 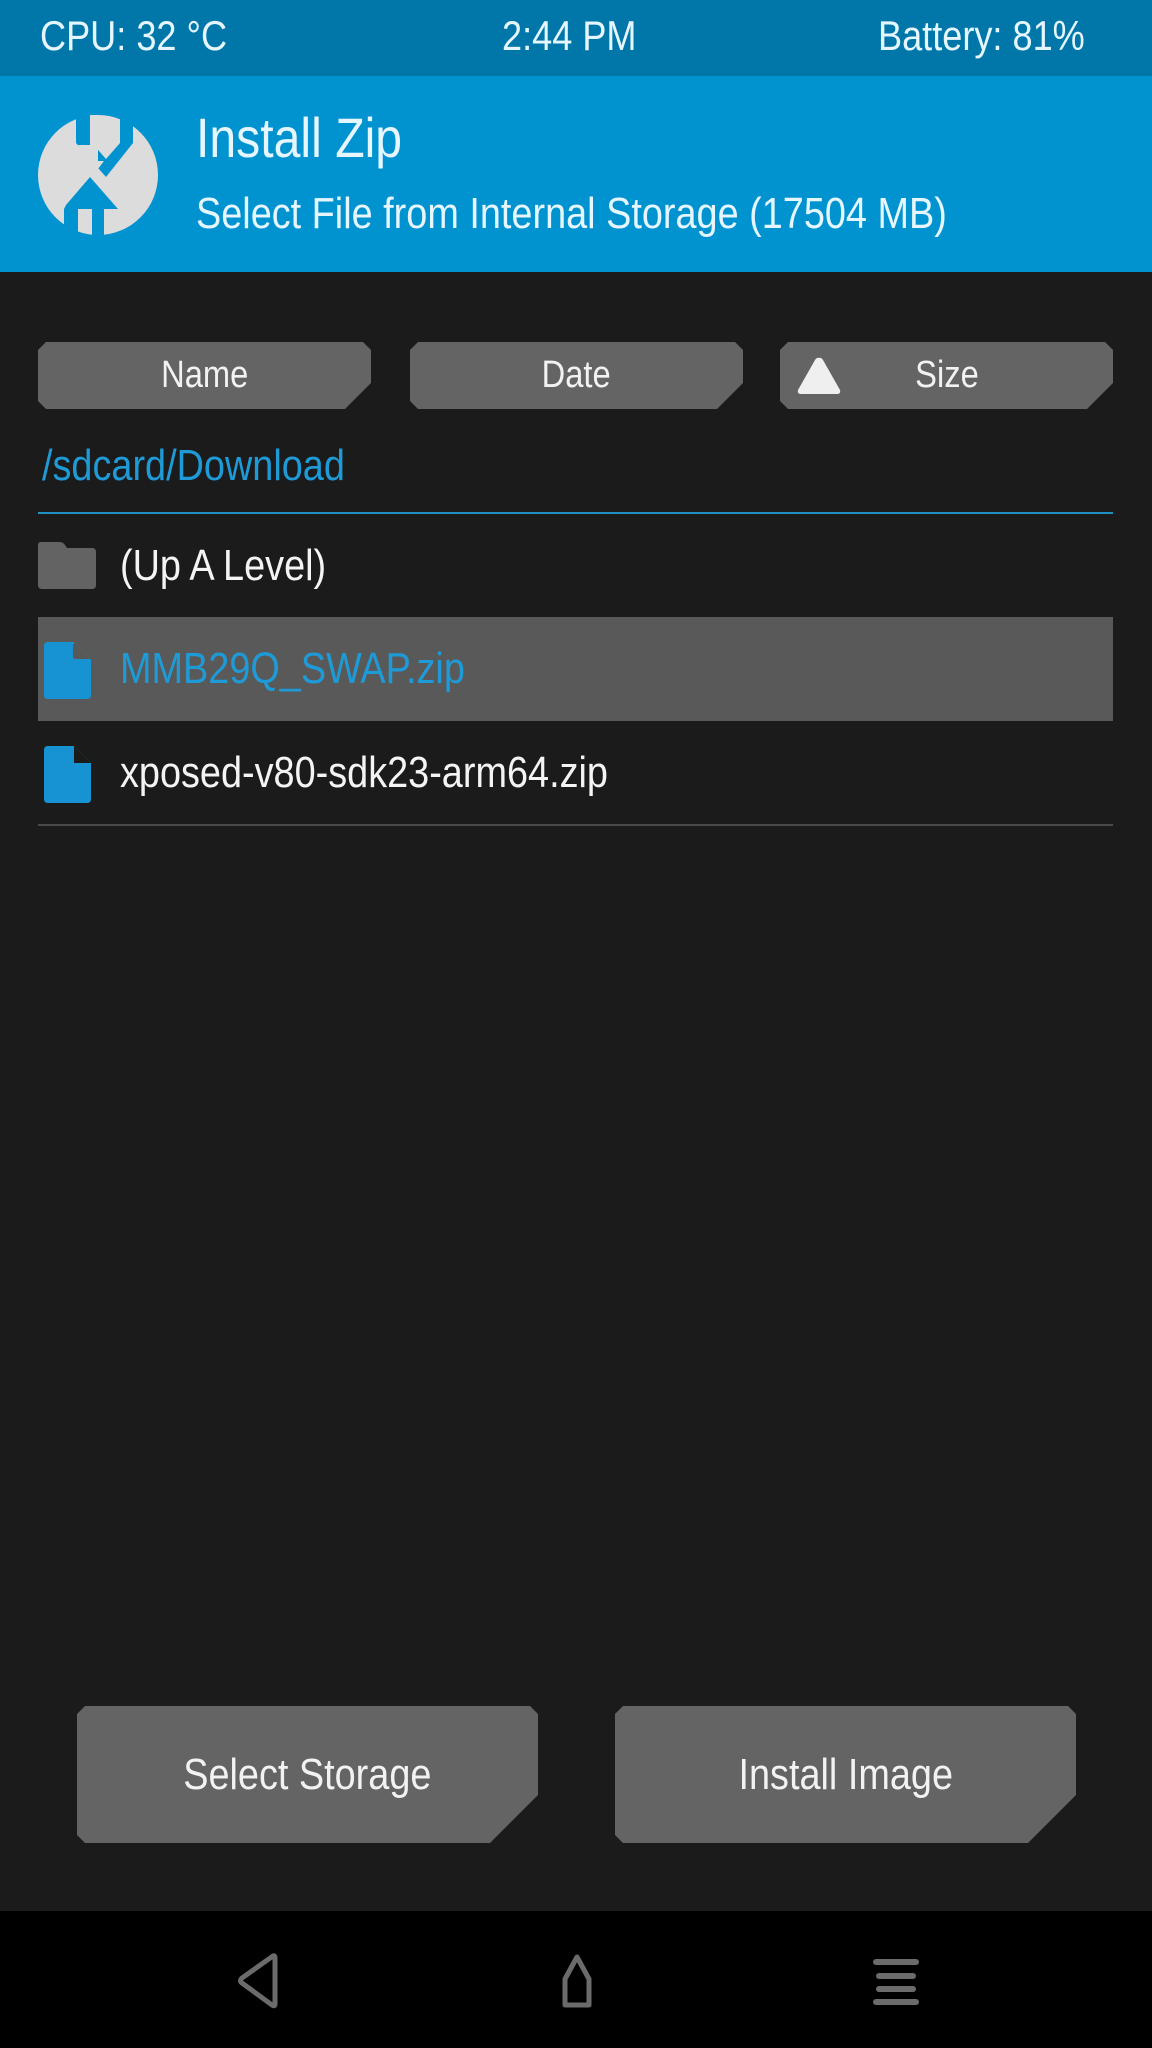 I want to click on sort-by-name-button: Name, so click(x=204, y=375).